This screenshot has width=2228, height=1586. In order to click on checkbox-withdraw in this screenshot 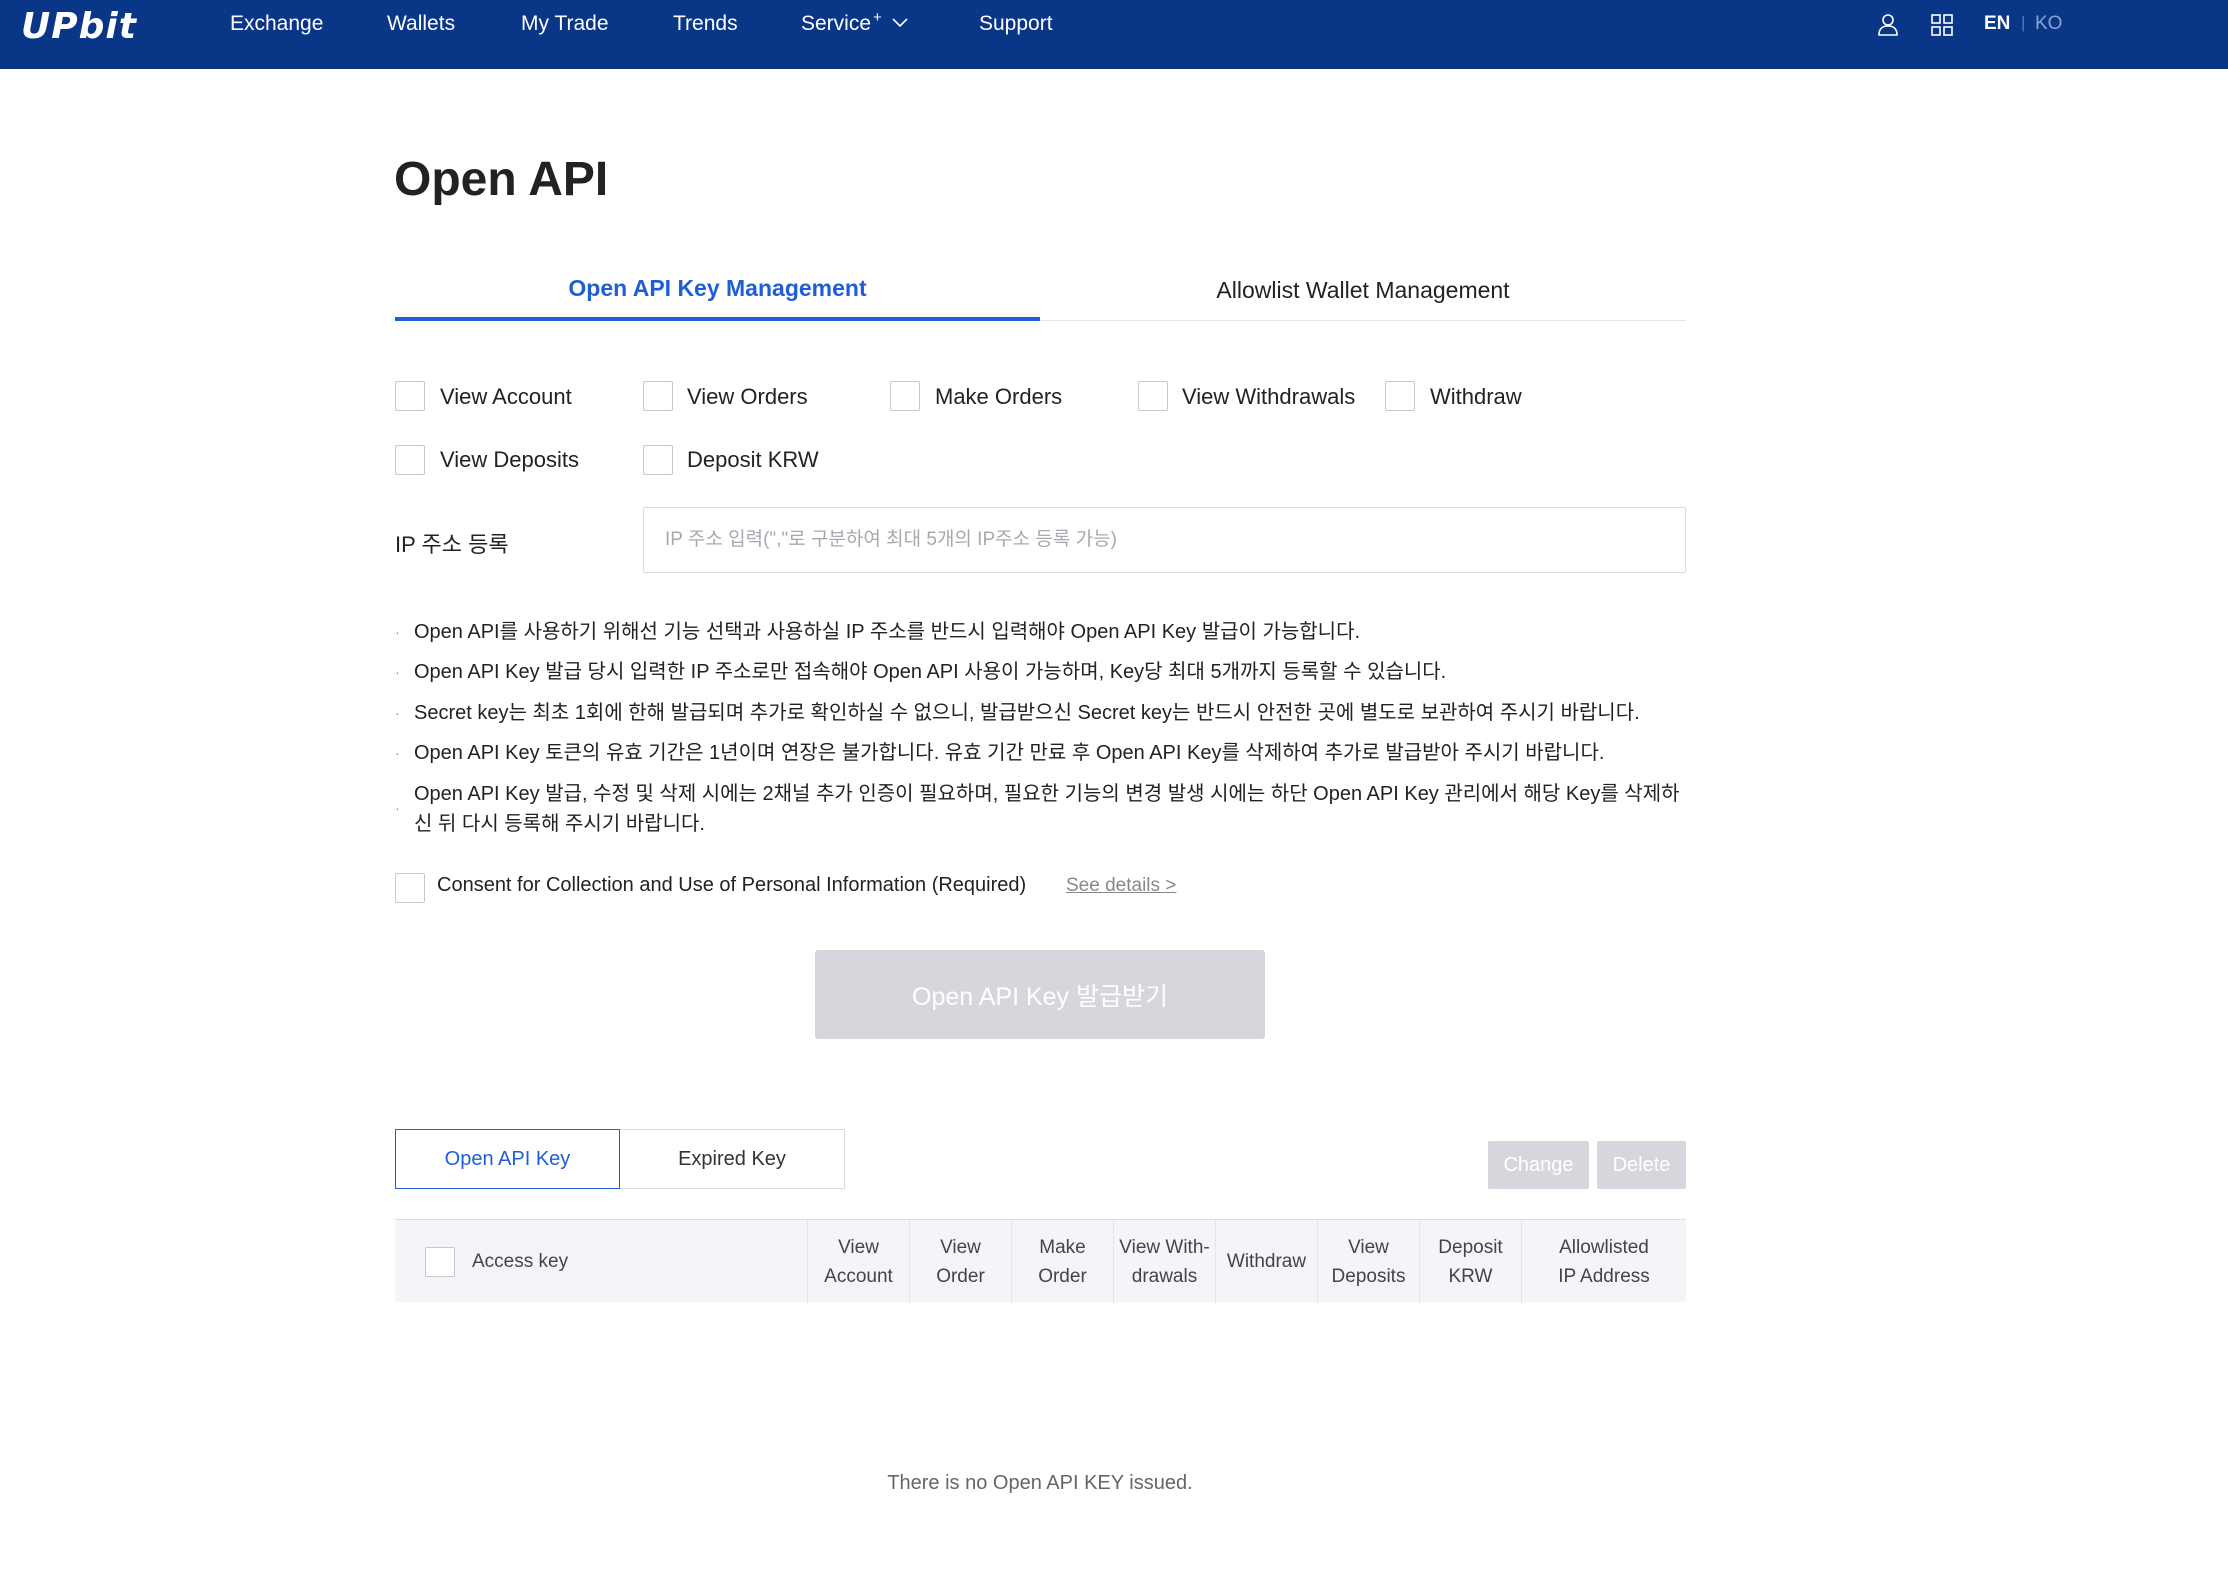, I will do `click(1400, 396)`.